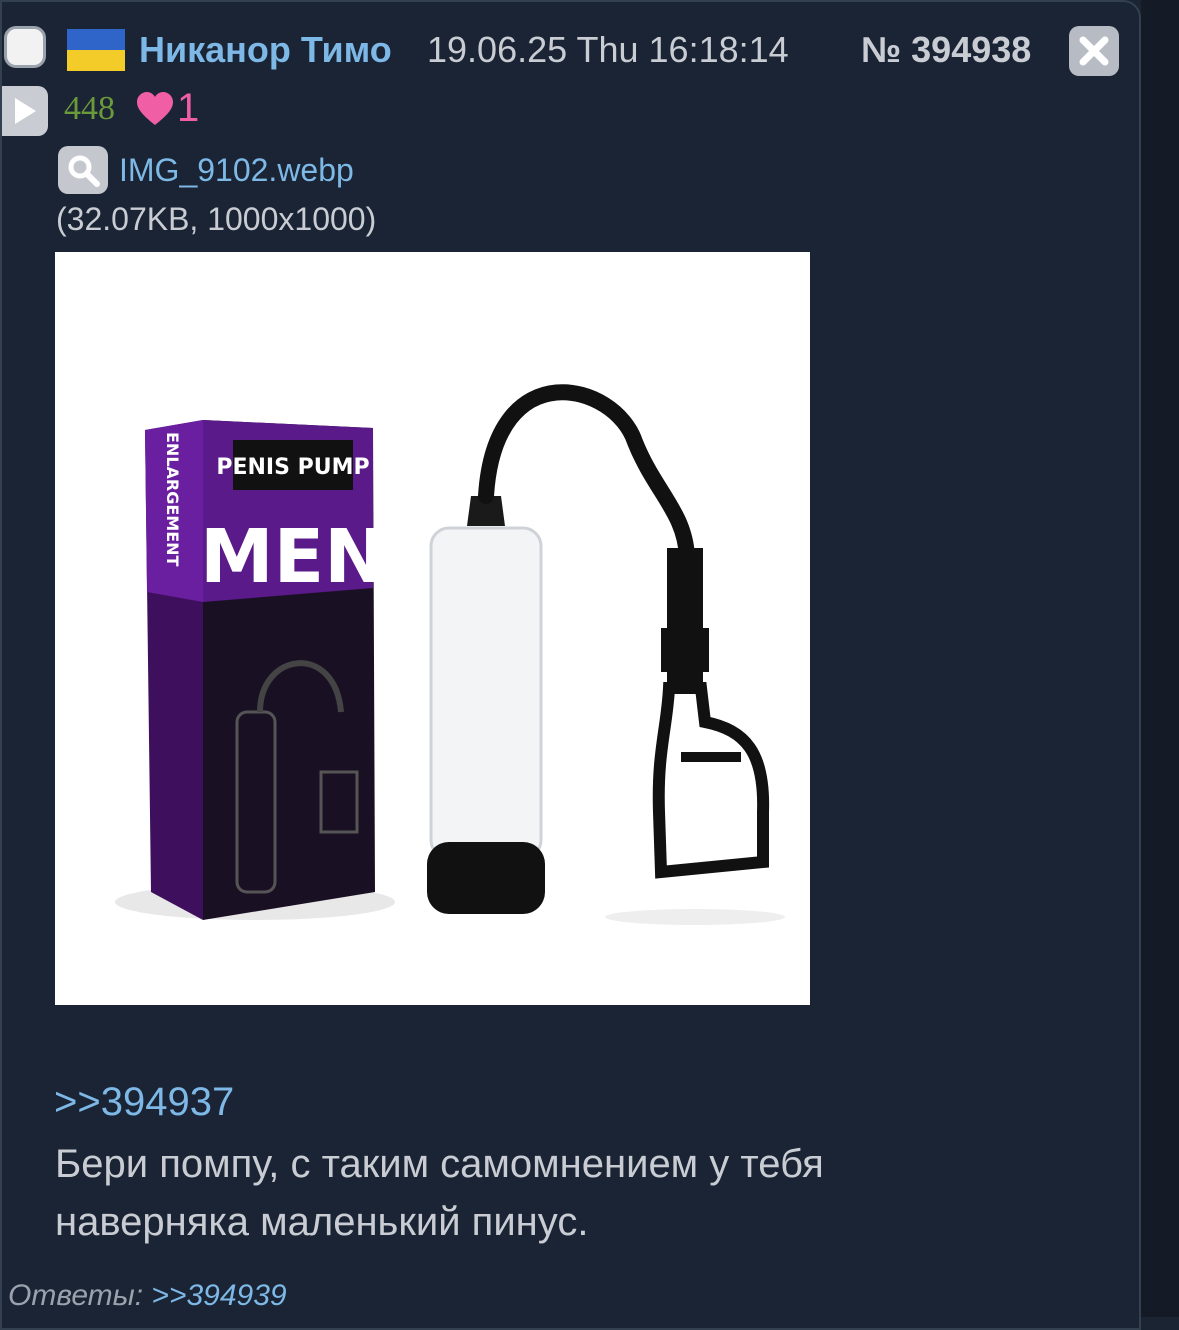 The image size is (1179, 1330). I want to click on box-headline-text: MEN, so click(293, 557).